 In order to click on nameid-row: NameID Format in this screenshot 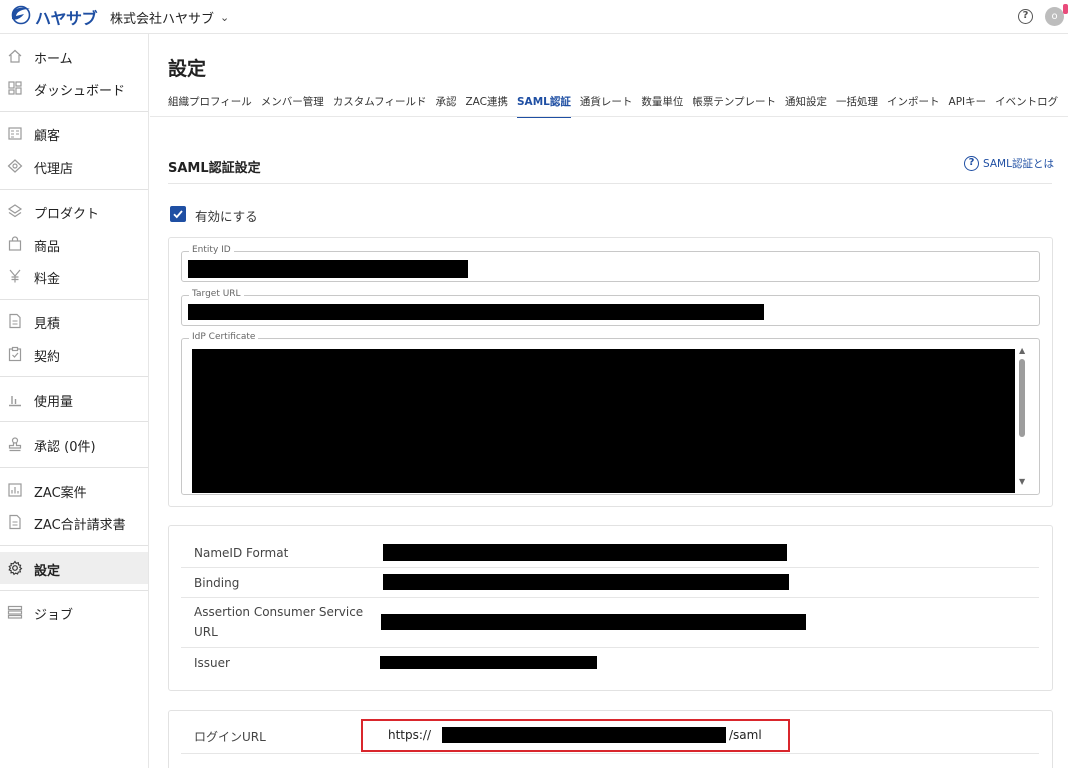, I will do `click(610, 553)`.